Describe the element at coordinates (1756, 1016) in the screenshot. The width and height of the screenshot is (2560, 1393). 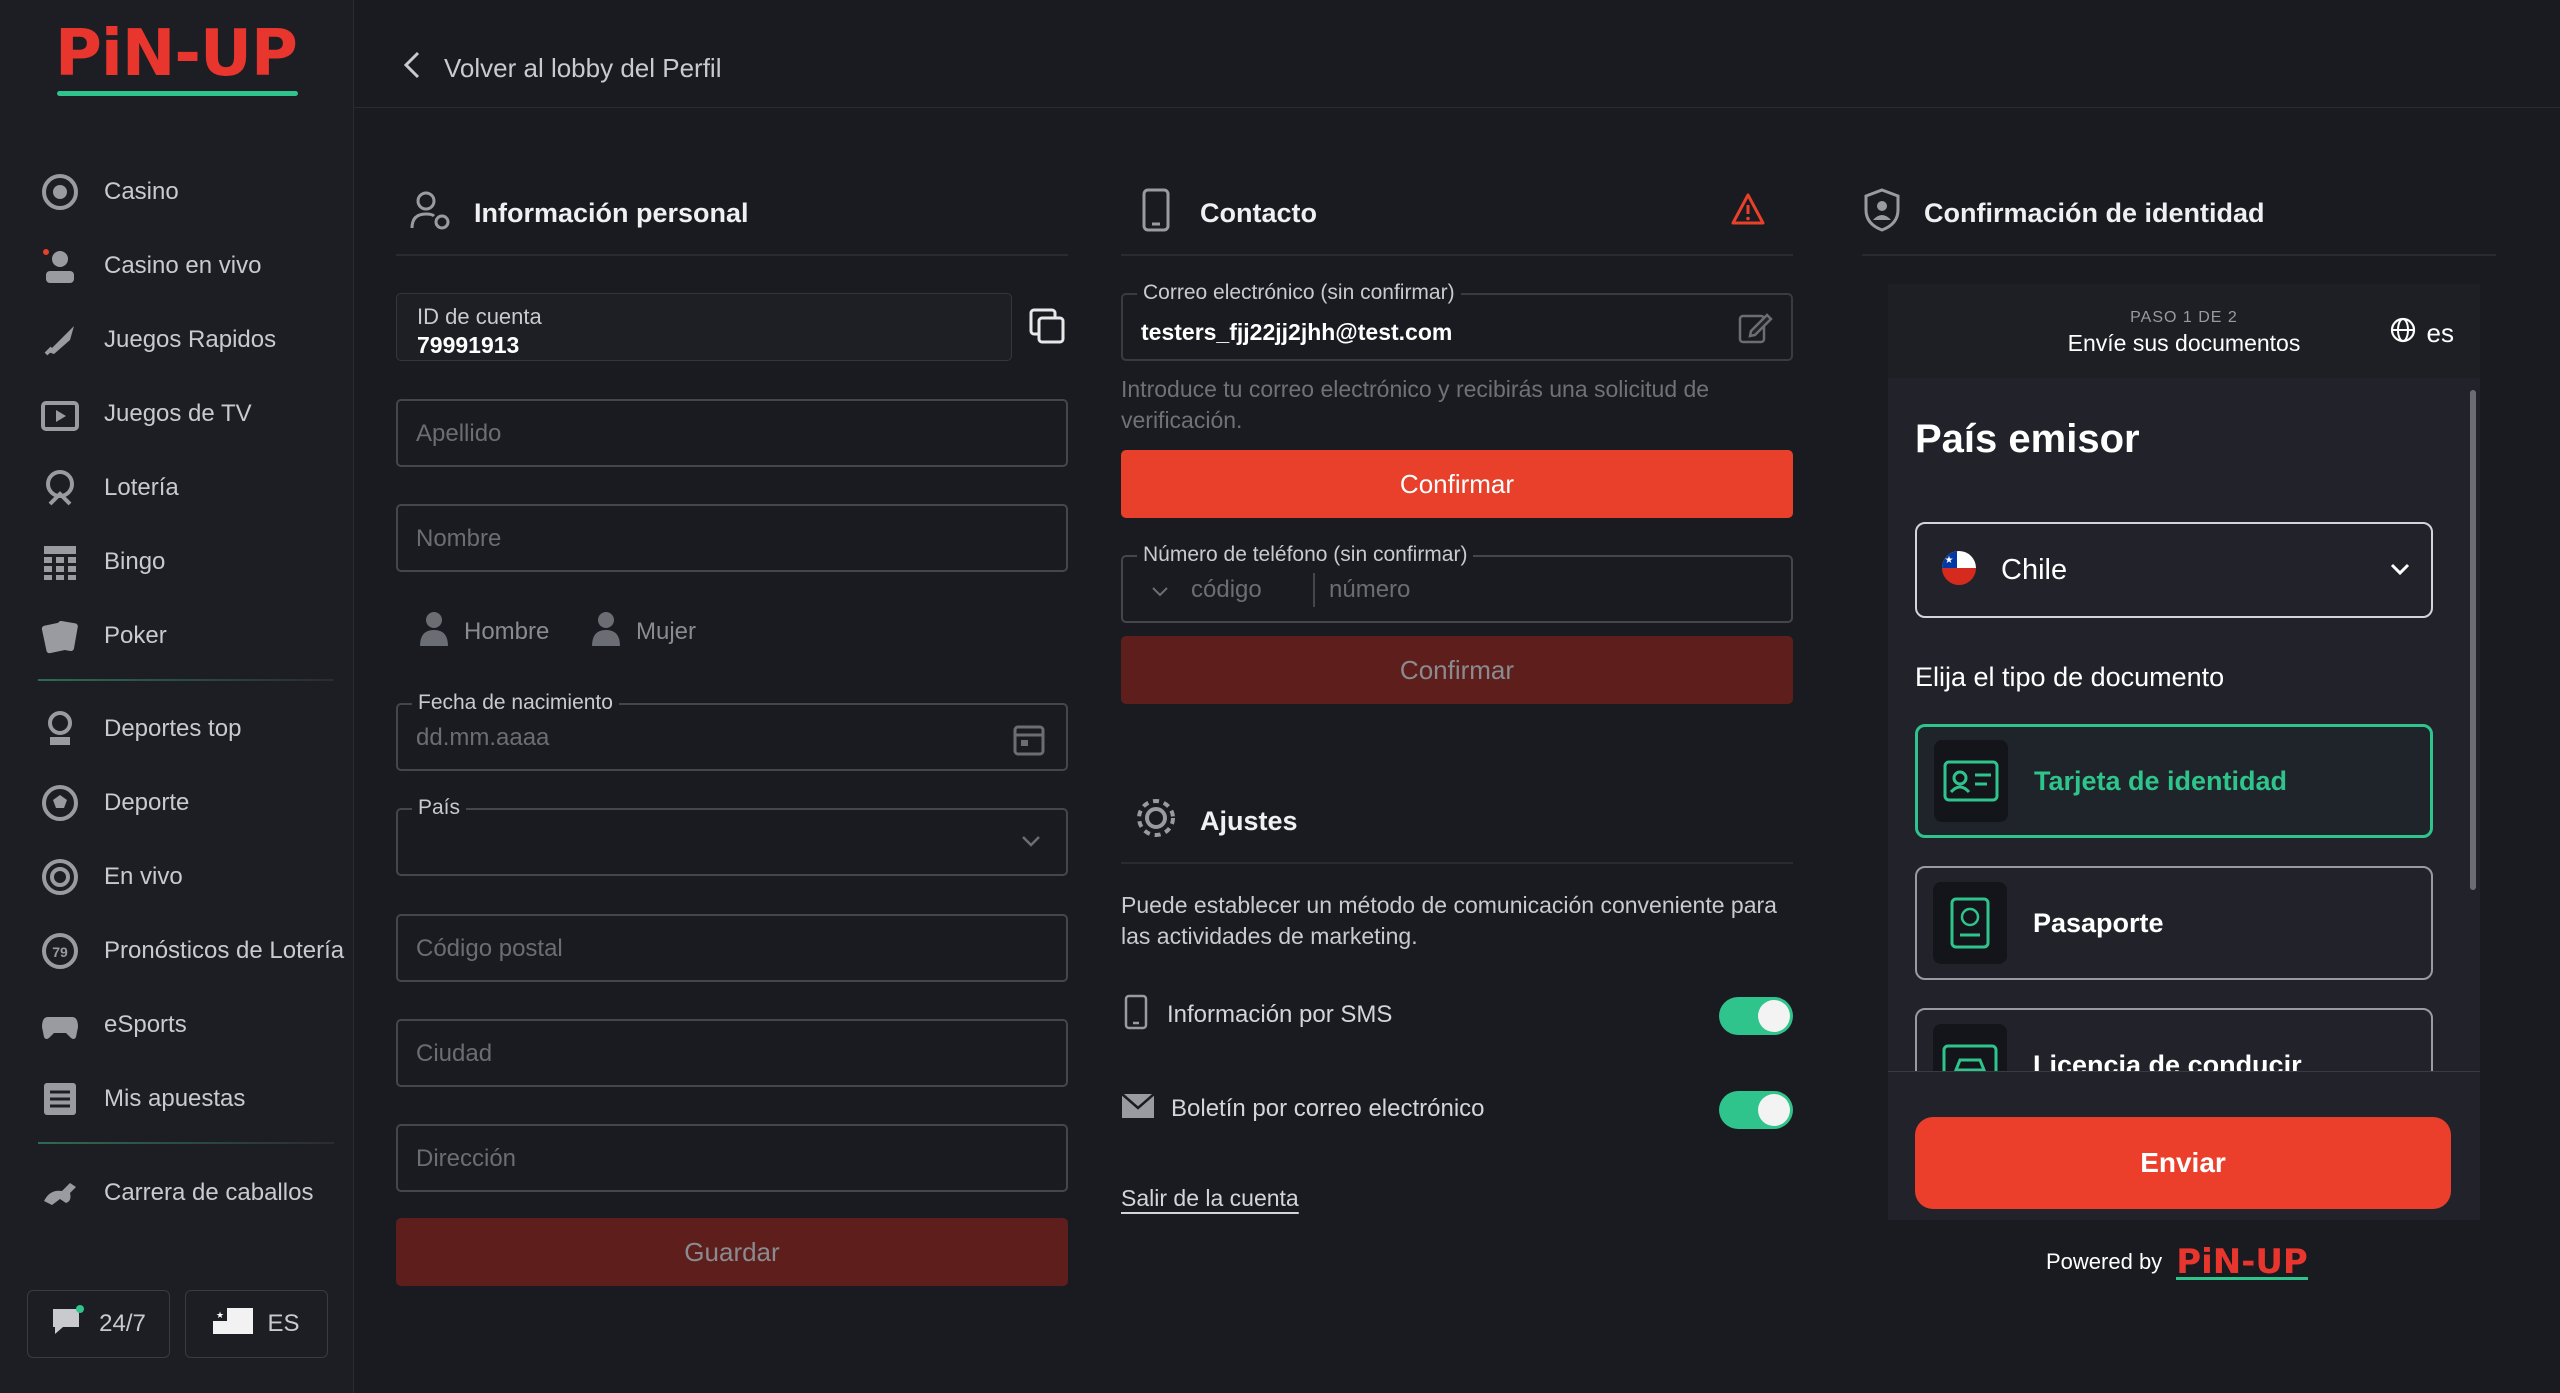
I see `sms-toggle` at that location.